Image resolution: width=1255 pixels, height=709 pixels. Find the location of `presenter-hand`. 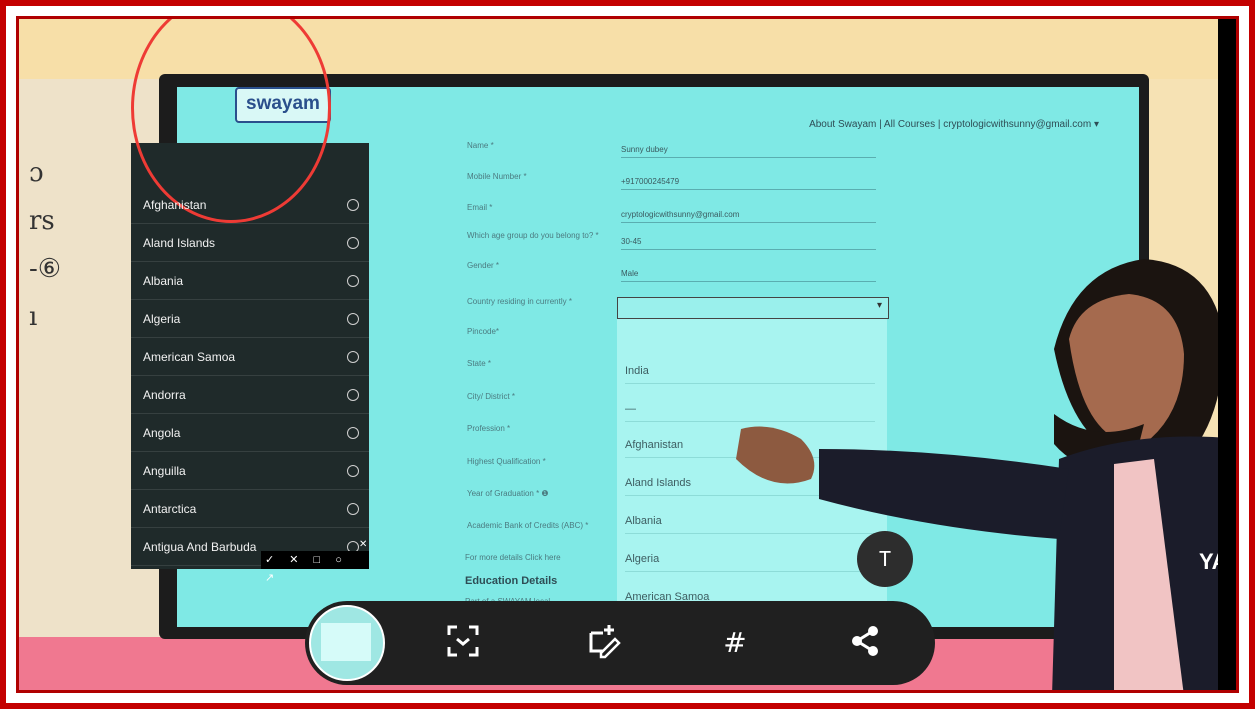

presenter-hand is located at coordinates (775, 455).